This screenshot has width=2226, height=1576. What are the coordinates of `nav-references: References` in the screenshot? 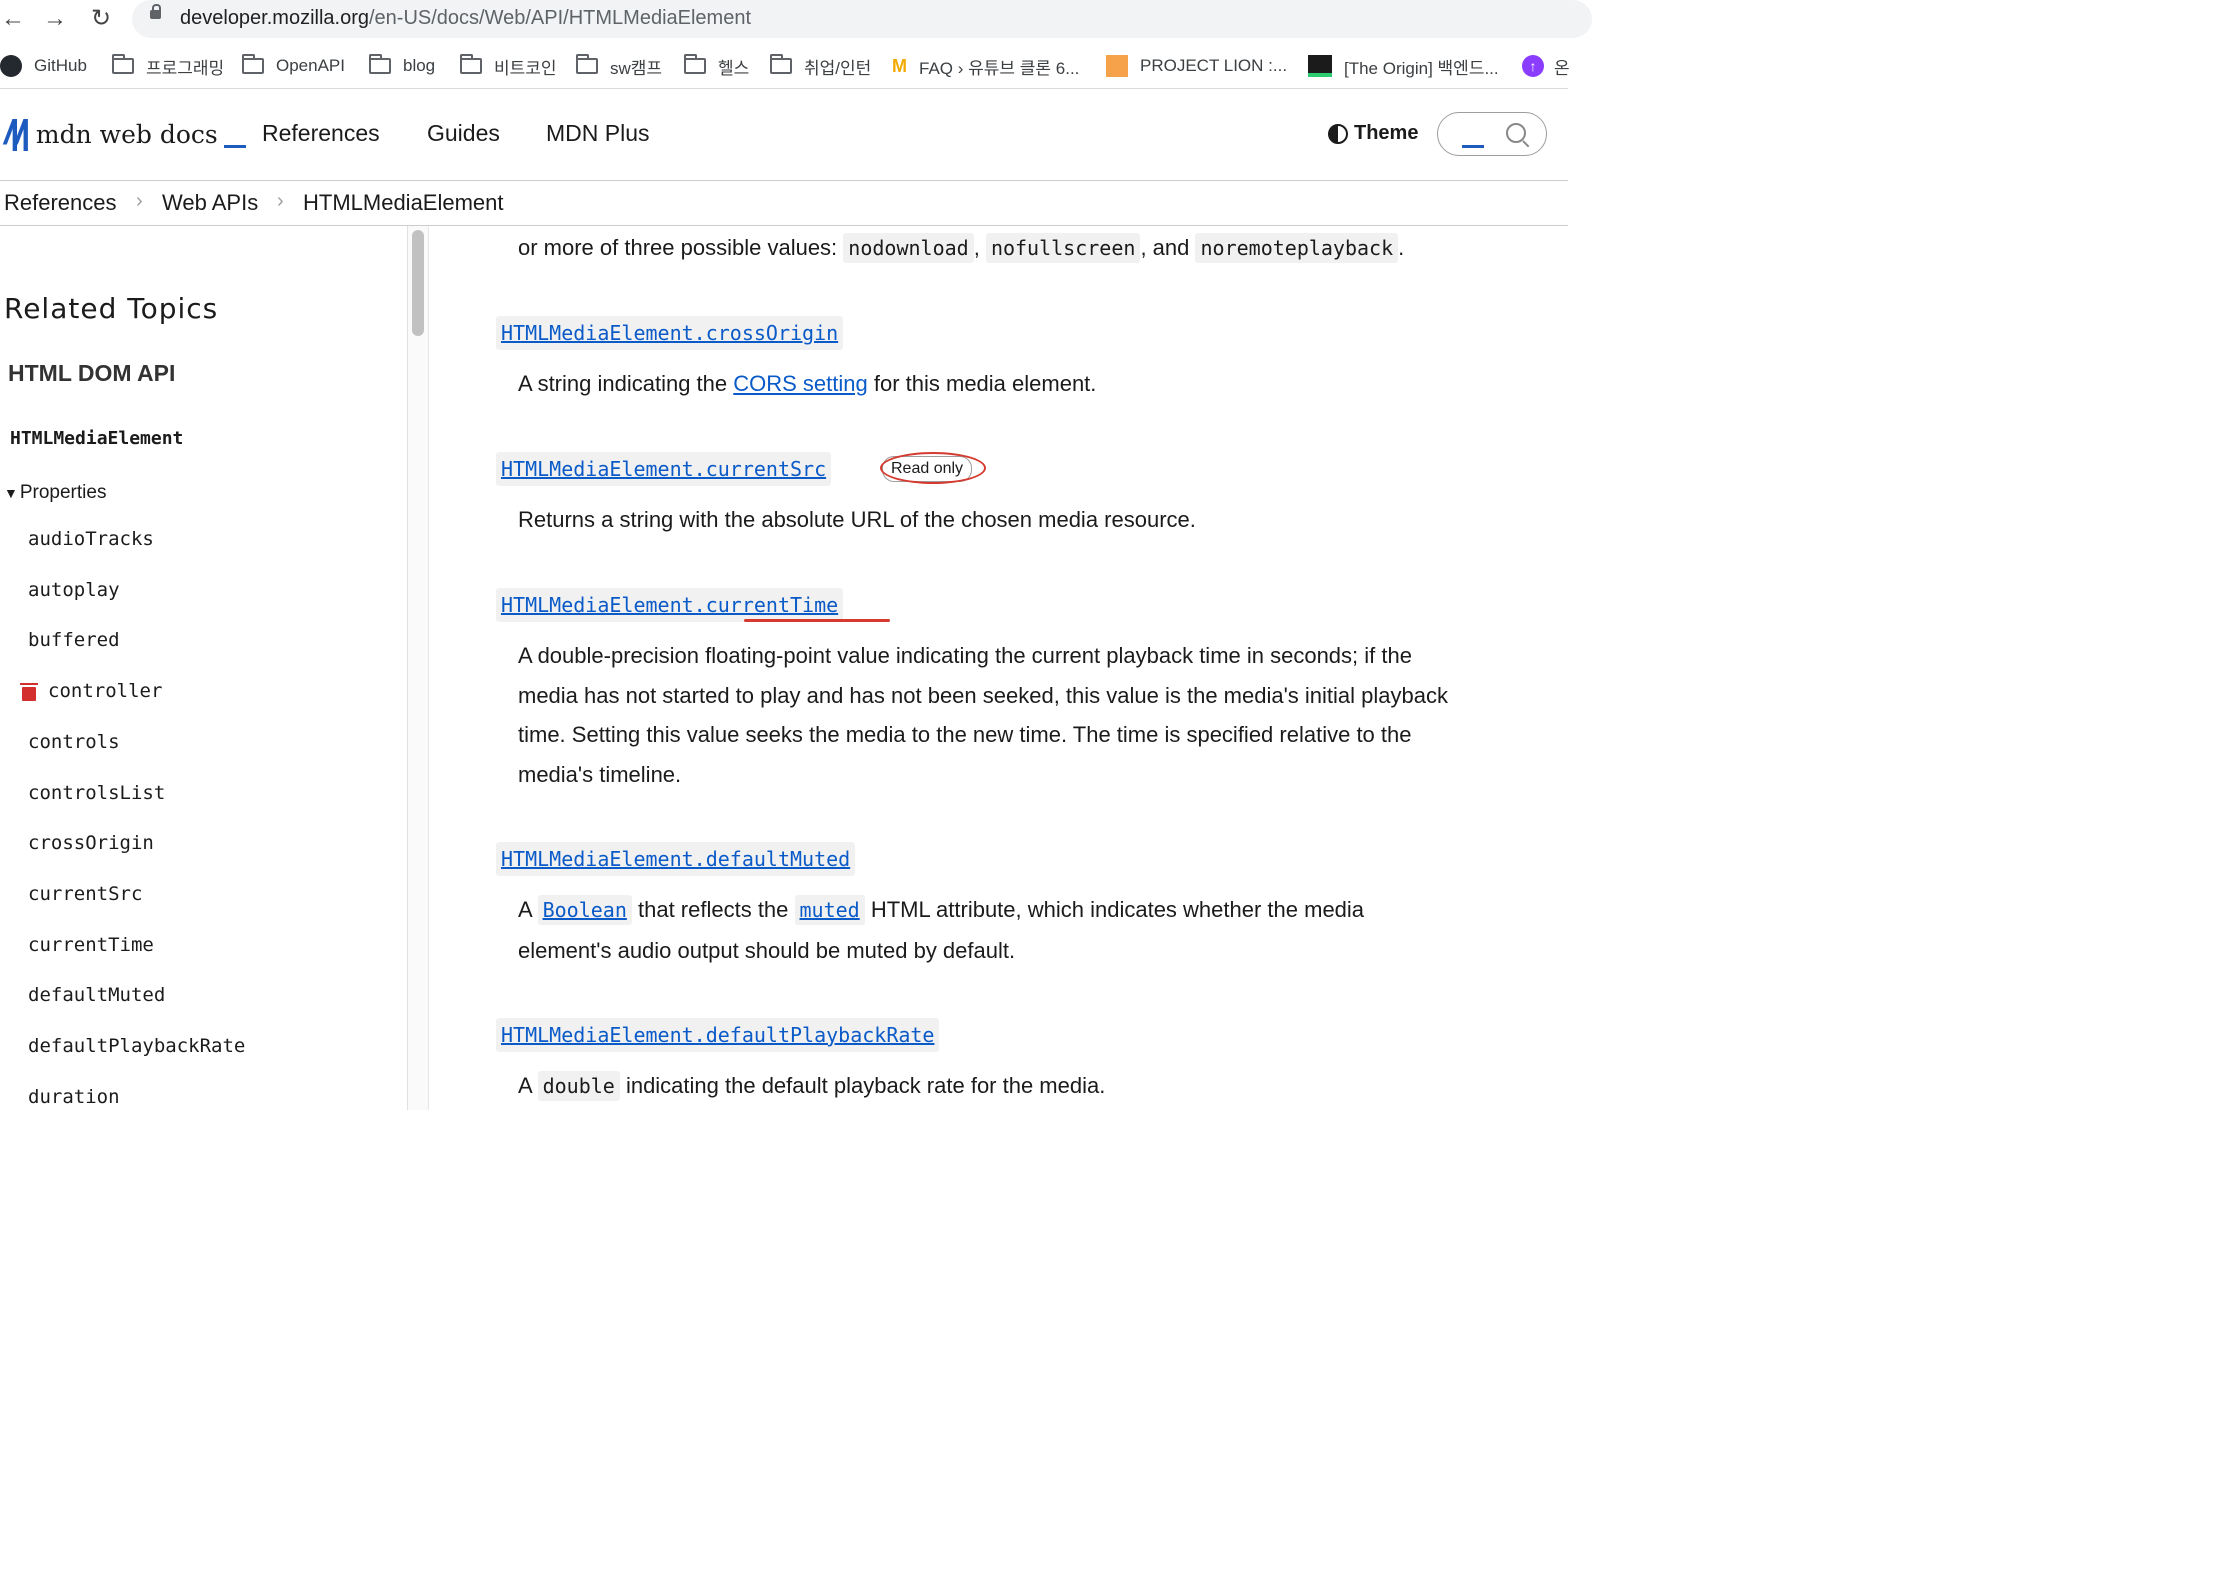 It's located at (321, 133).